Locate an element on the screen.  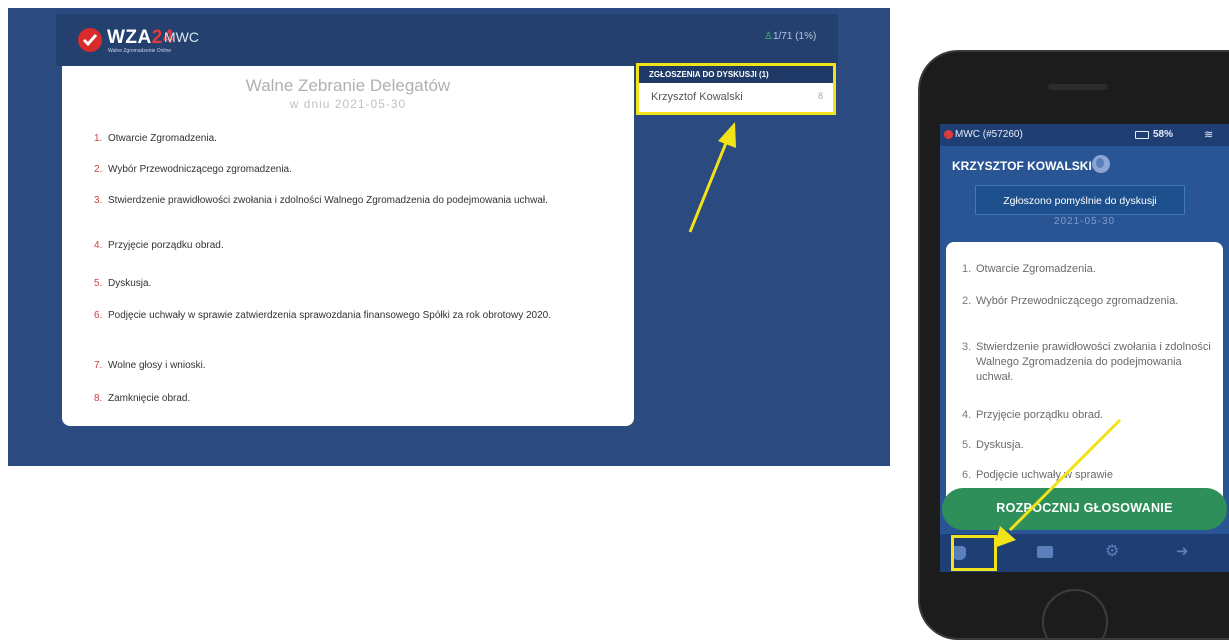
phone-agenda-item: 1. Otwarcie Zgromadzenia. is located at coordinates (1029, 269).